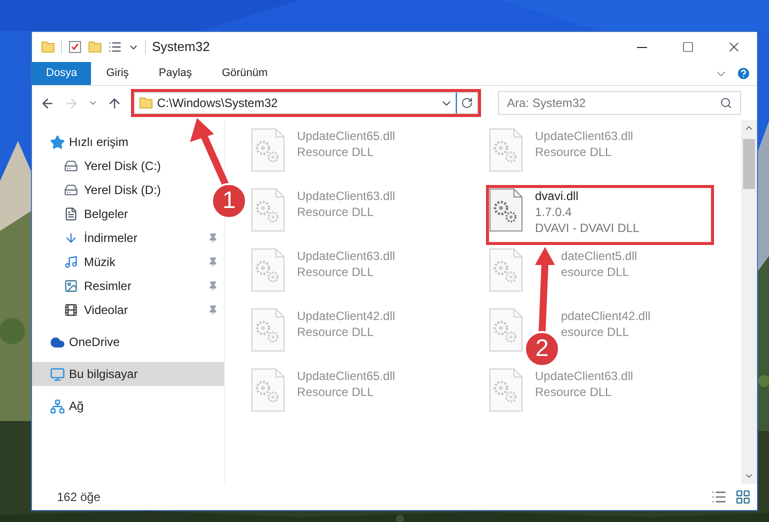 The image size is (769, 522). What do you see at coordinates (642, 47) in the screenshot?
I see `minimize-icon` at bounding box center [642, 47].